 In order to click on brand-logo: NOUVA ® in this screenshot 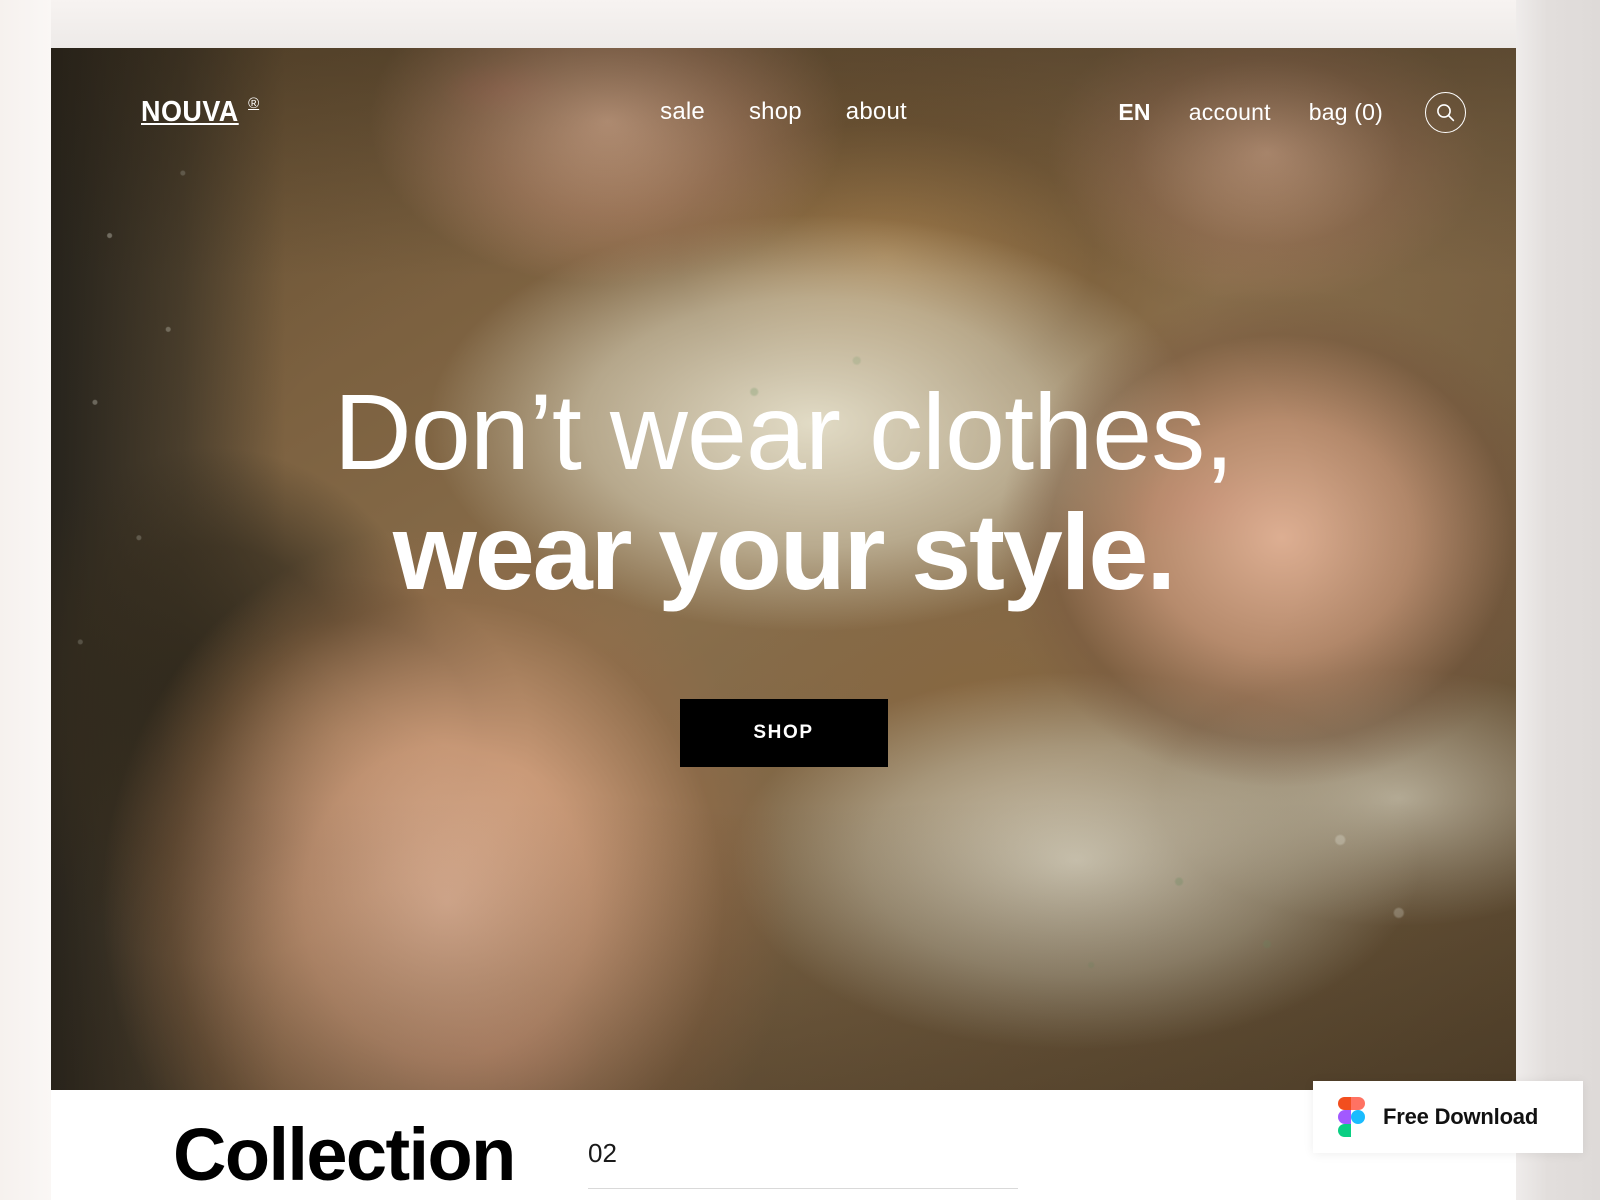, I will do `click(200, 111)`.